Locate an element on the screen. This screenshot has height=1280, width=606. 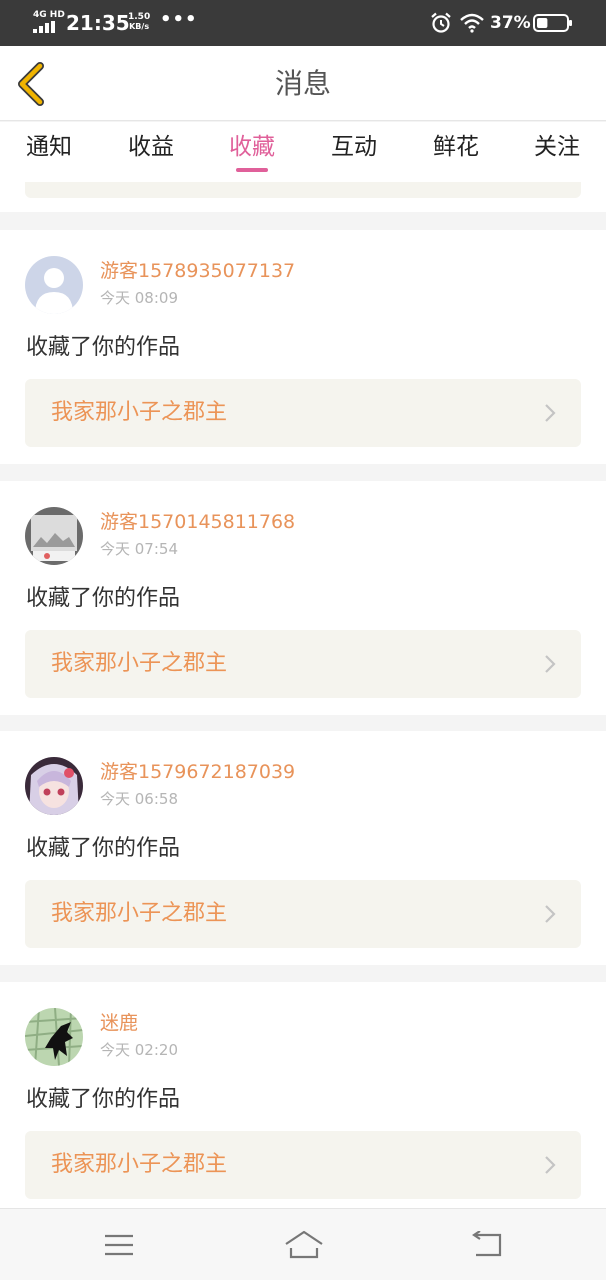
username: 迷鹿 is located at coordinates (119, 1023).